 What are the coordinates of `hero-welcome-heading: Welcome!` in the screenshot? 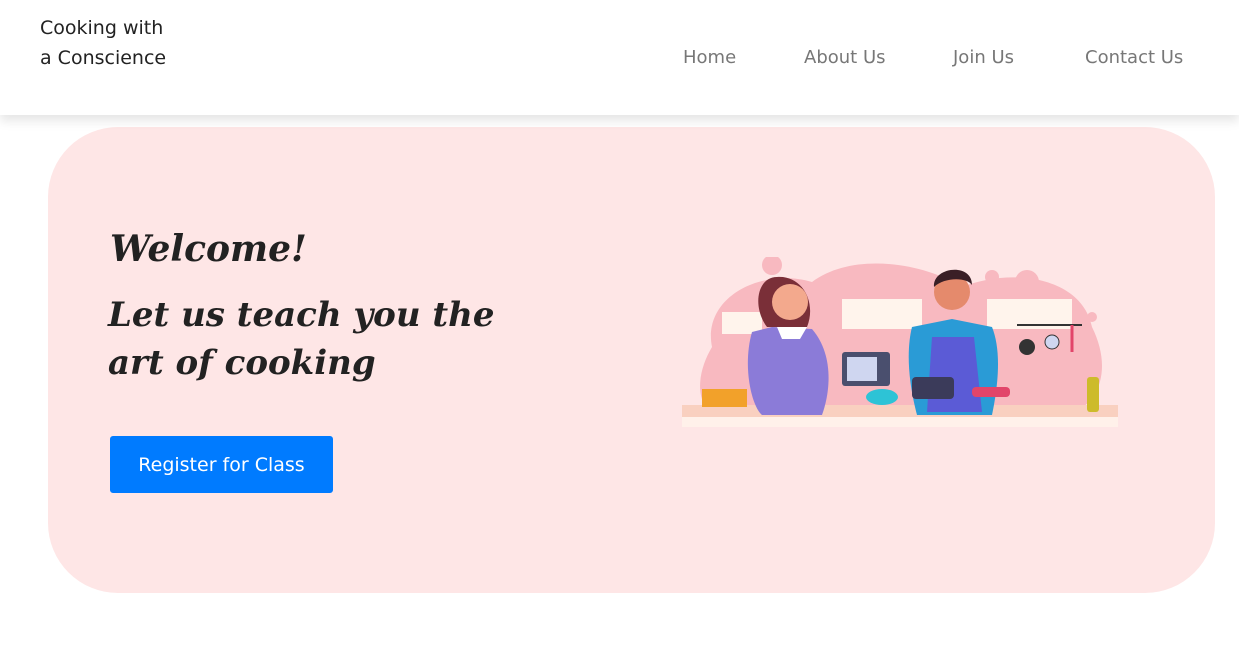 It's located at (208, 249).